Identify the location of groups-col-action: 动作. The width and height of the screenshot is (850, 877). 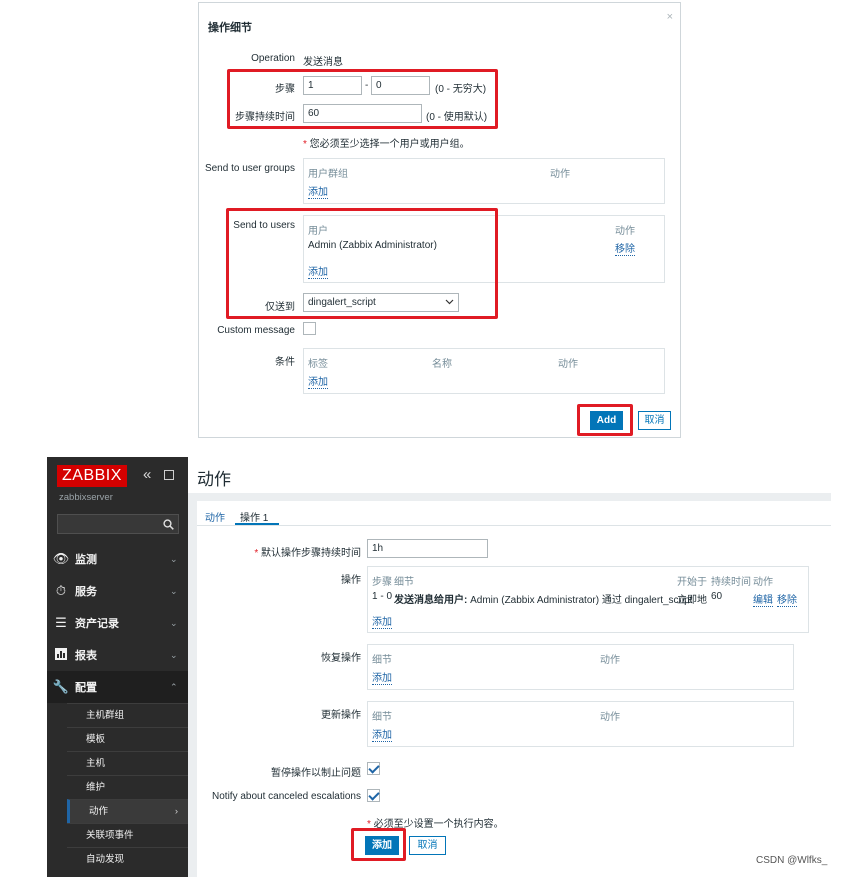
(560, 174).